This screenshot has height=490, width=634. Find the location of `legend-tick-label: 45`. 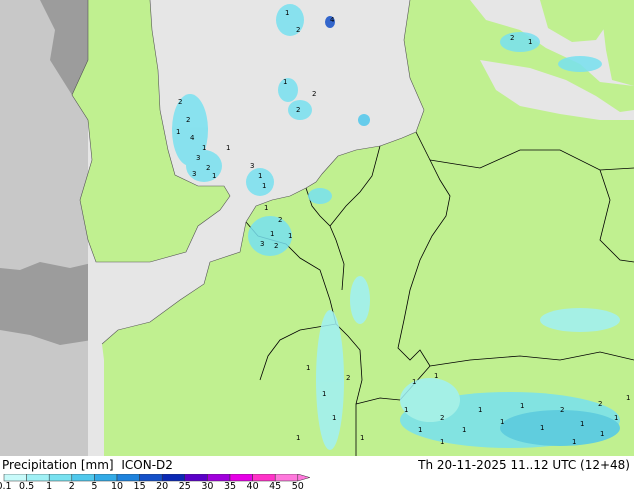

legend-tick-label: 45 is located at coordinates (275, 485).